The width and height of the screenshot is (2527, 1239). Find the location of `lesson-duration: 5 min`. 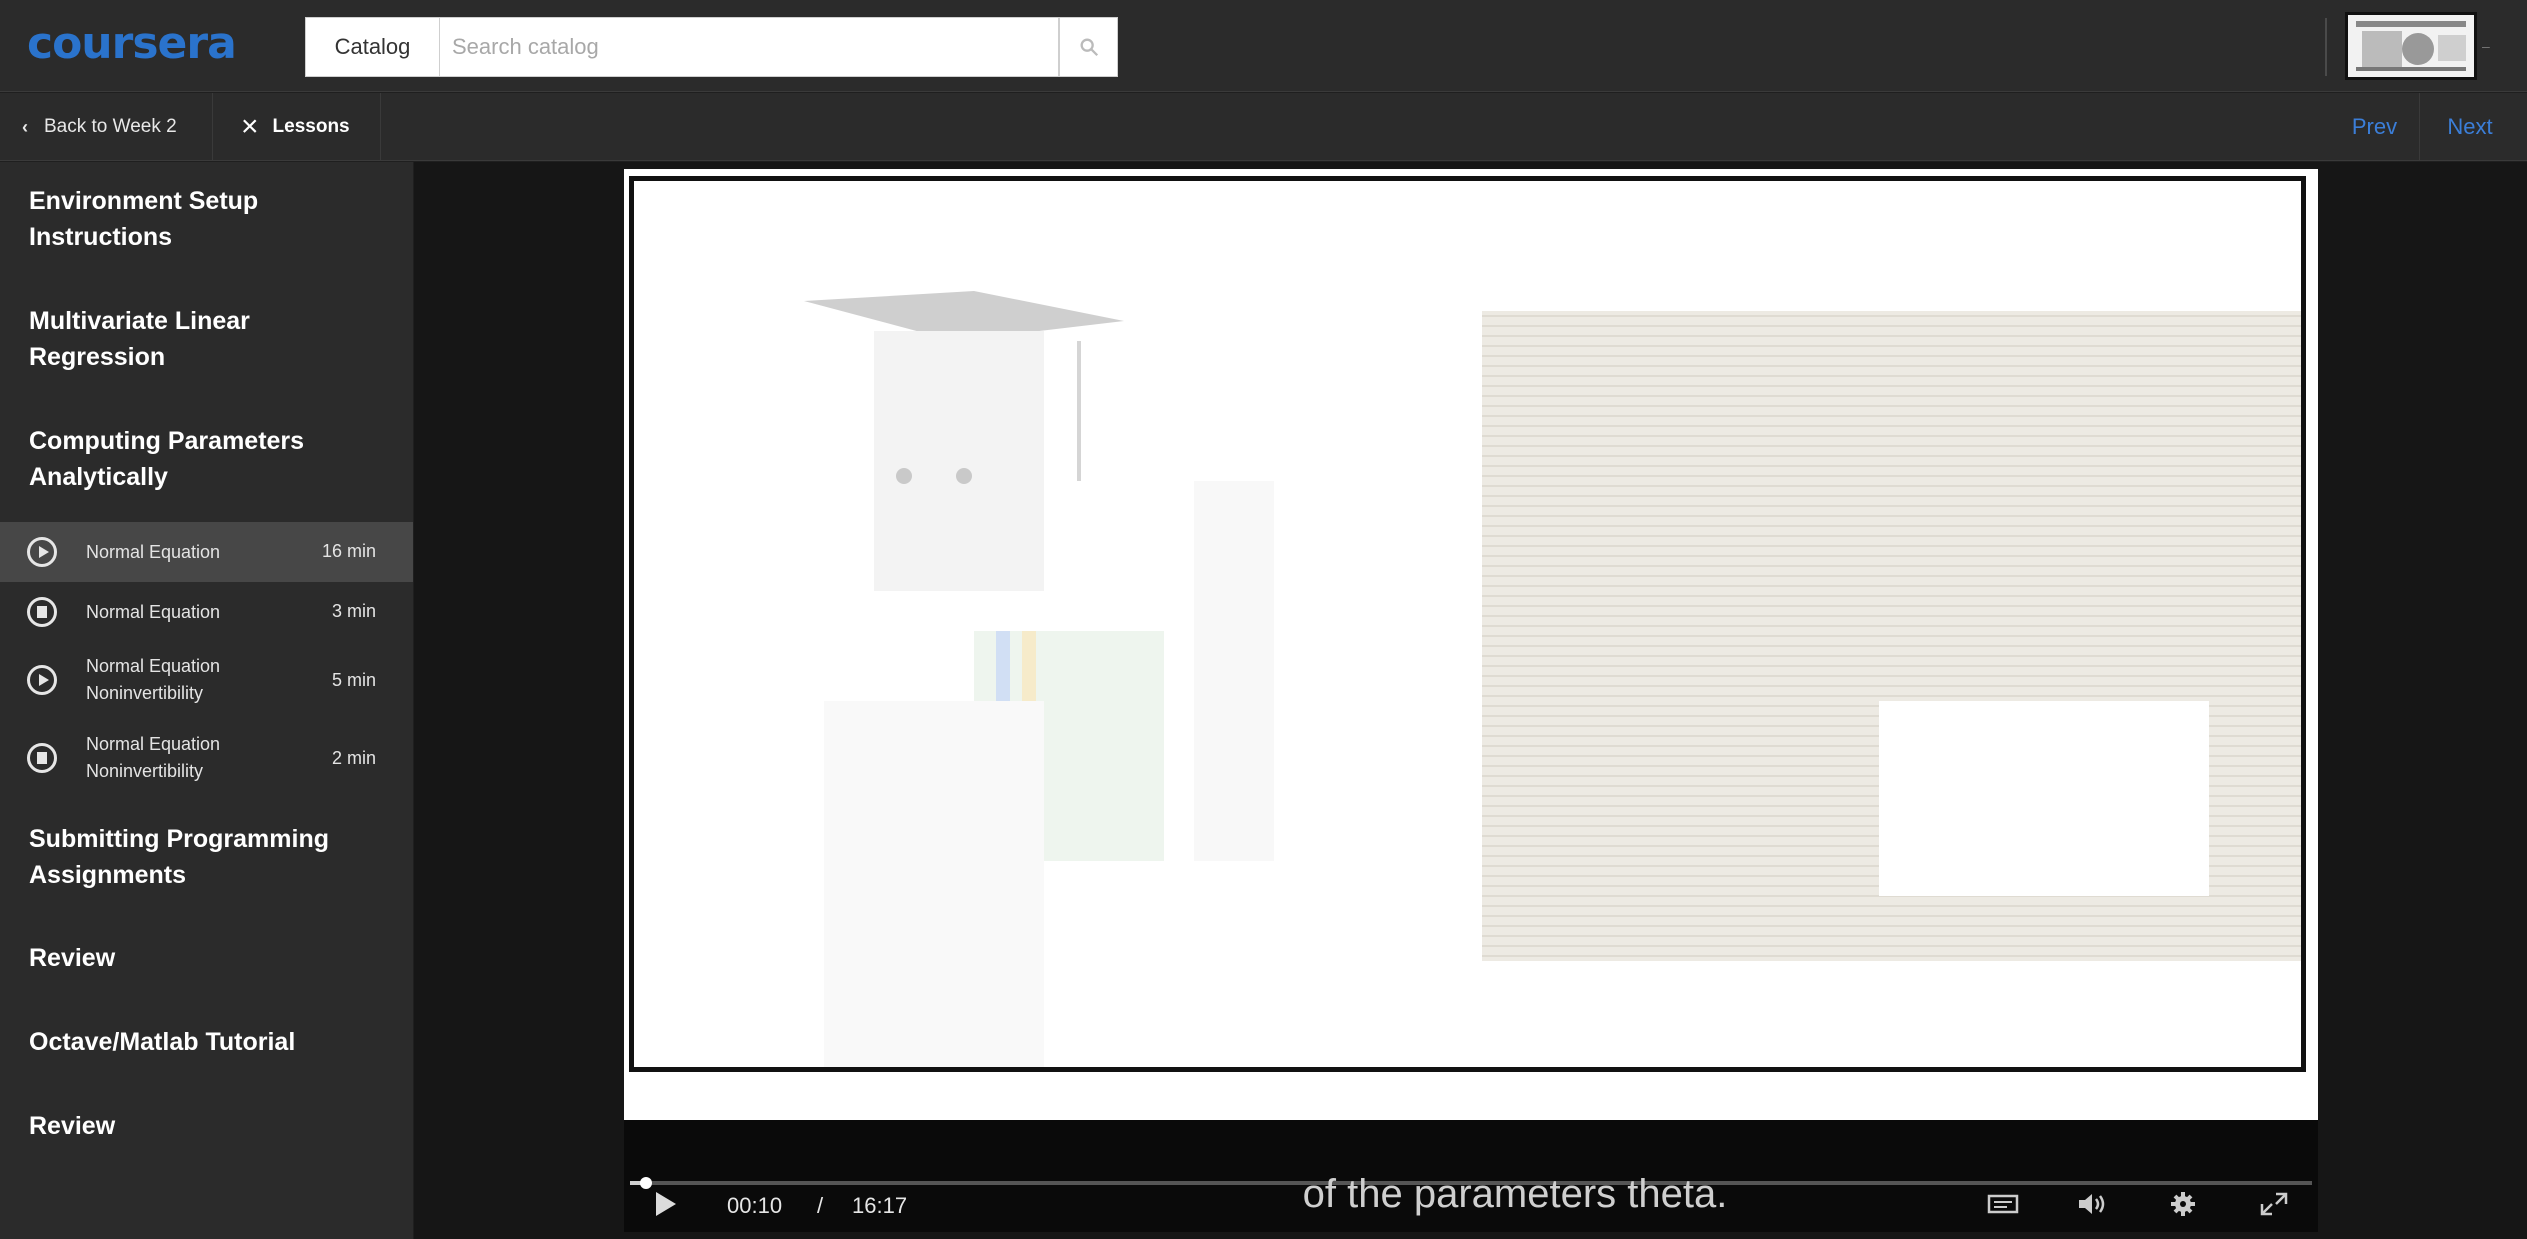

lesson-duration: 5 min is located at coordinates (353, 680).